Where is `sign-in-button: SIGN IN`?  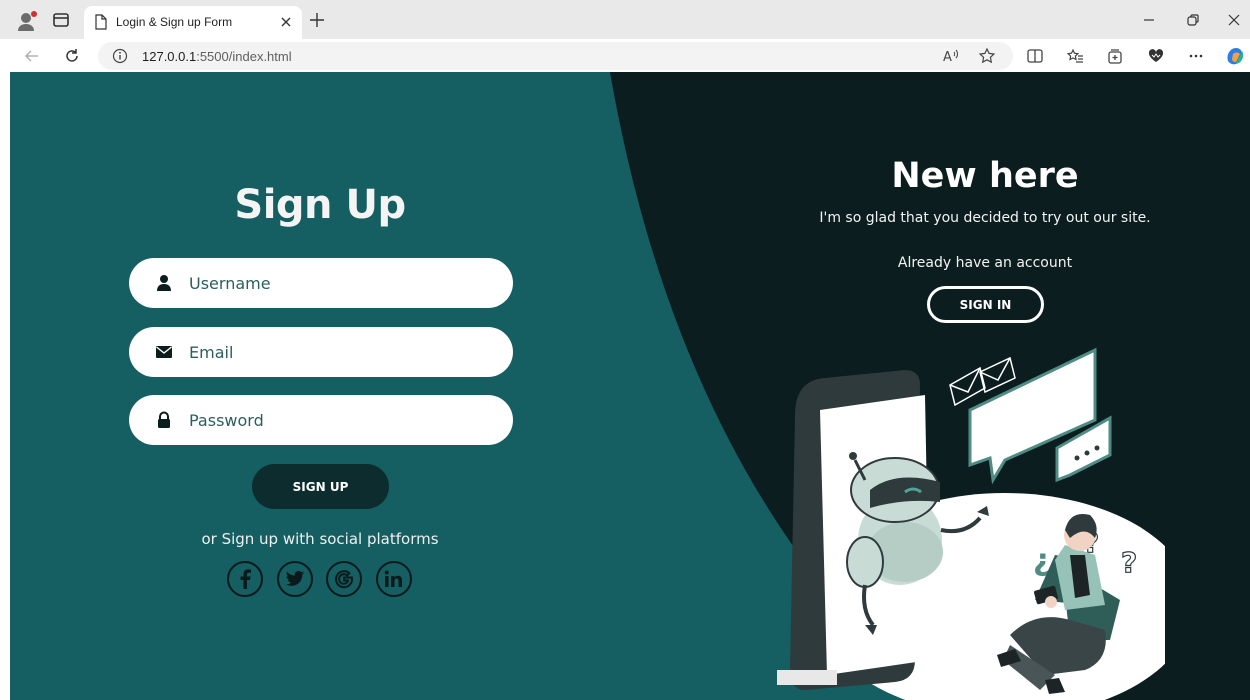
sign-in-button: SIGN IN is located at coordinates (985, 304).